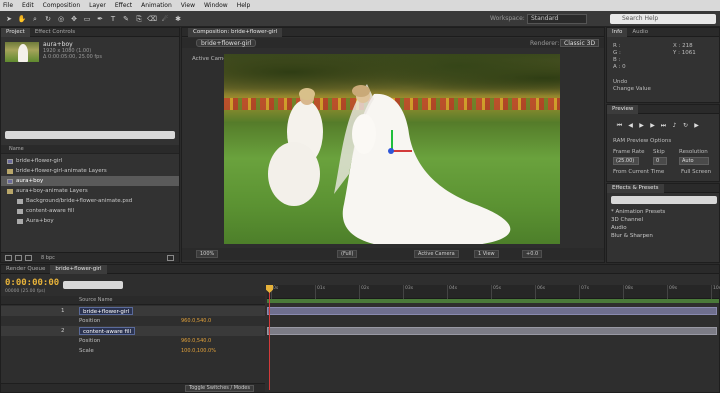 Image resolution: width=720 pixels, height=393 pixels. What do you see at coordinates (93, 285) in the screenshot?
I see `timeline-search-input` at bounding box center [93, 285].